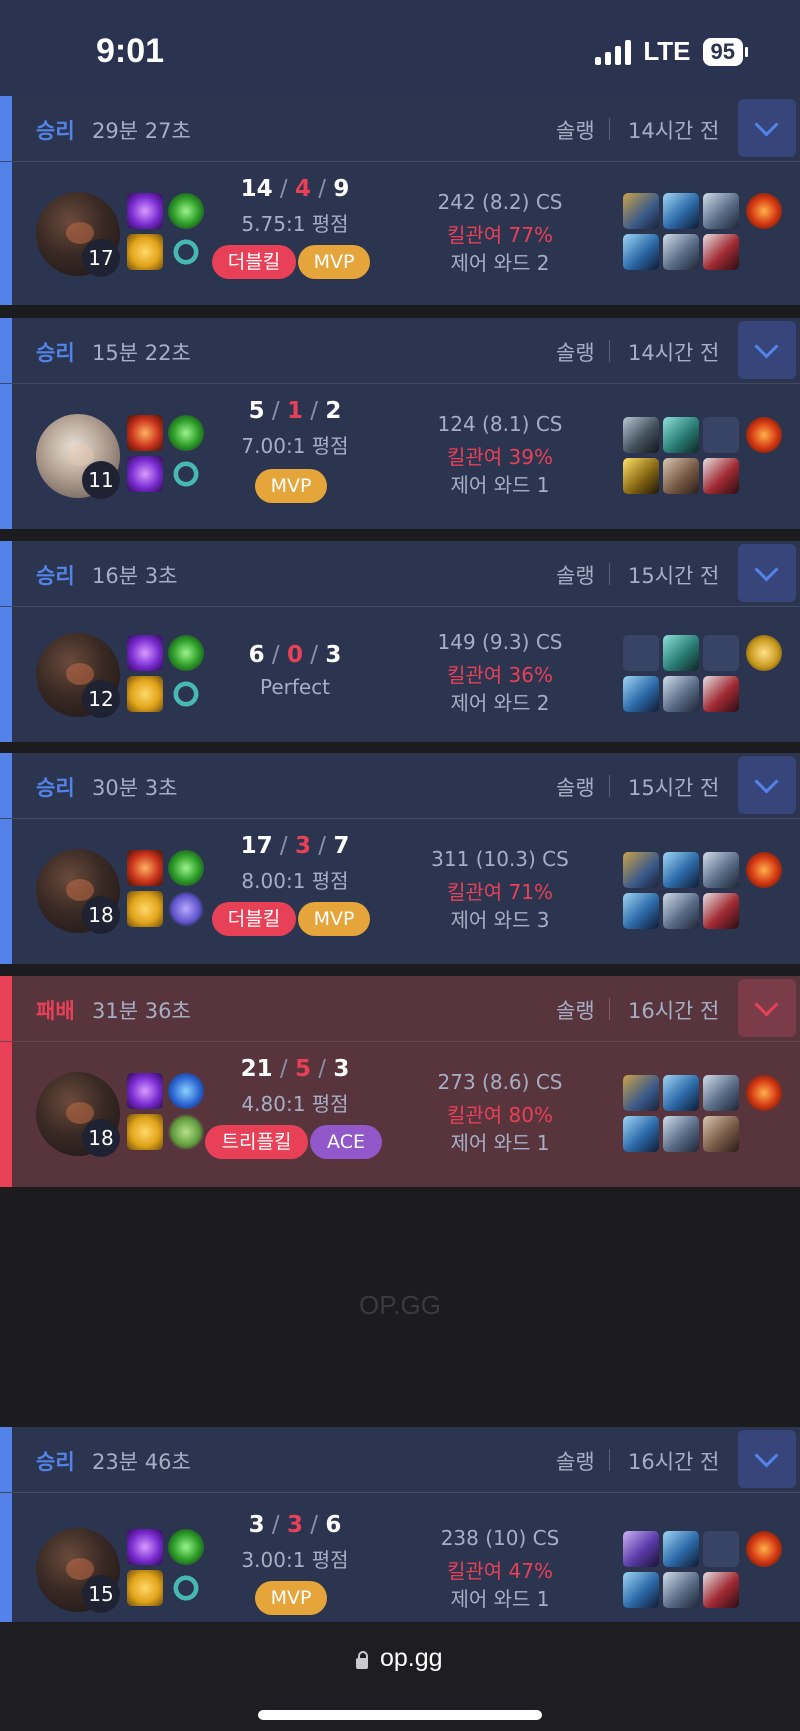 This screenshot has width=800, height=1731. Describe the element at coordinates (400, 1460) in the screenshot. I see `match-header: 승리 23분 46초 솔랭 16시간 전` at that location.